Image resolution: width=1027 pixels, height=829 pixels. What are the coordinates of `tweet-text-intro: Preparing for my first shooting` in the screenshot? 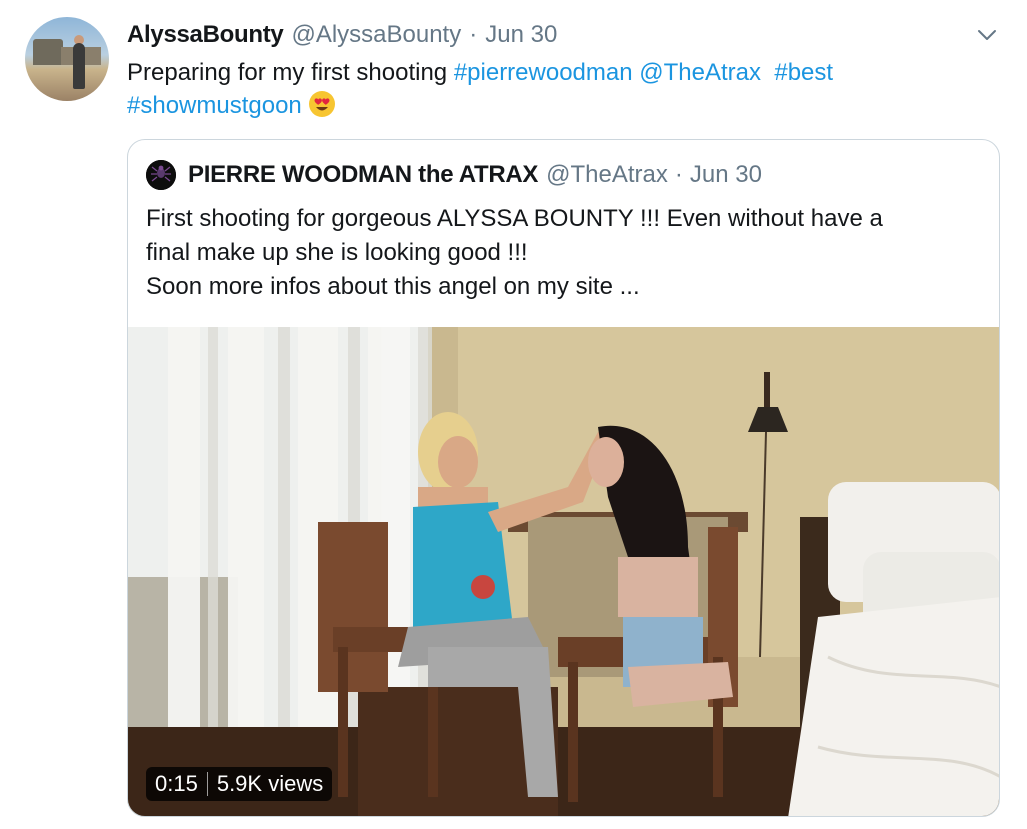 It's located at (287, 72).